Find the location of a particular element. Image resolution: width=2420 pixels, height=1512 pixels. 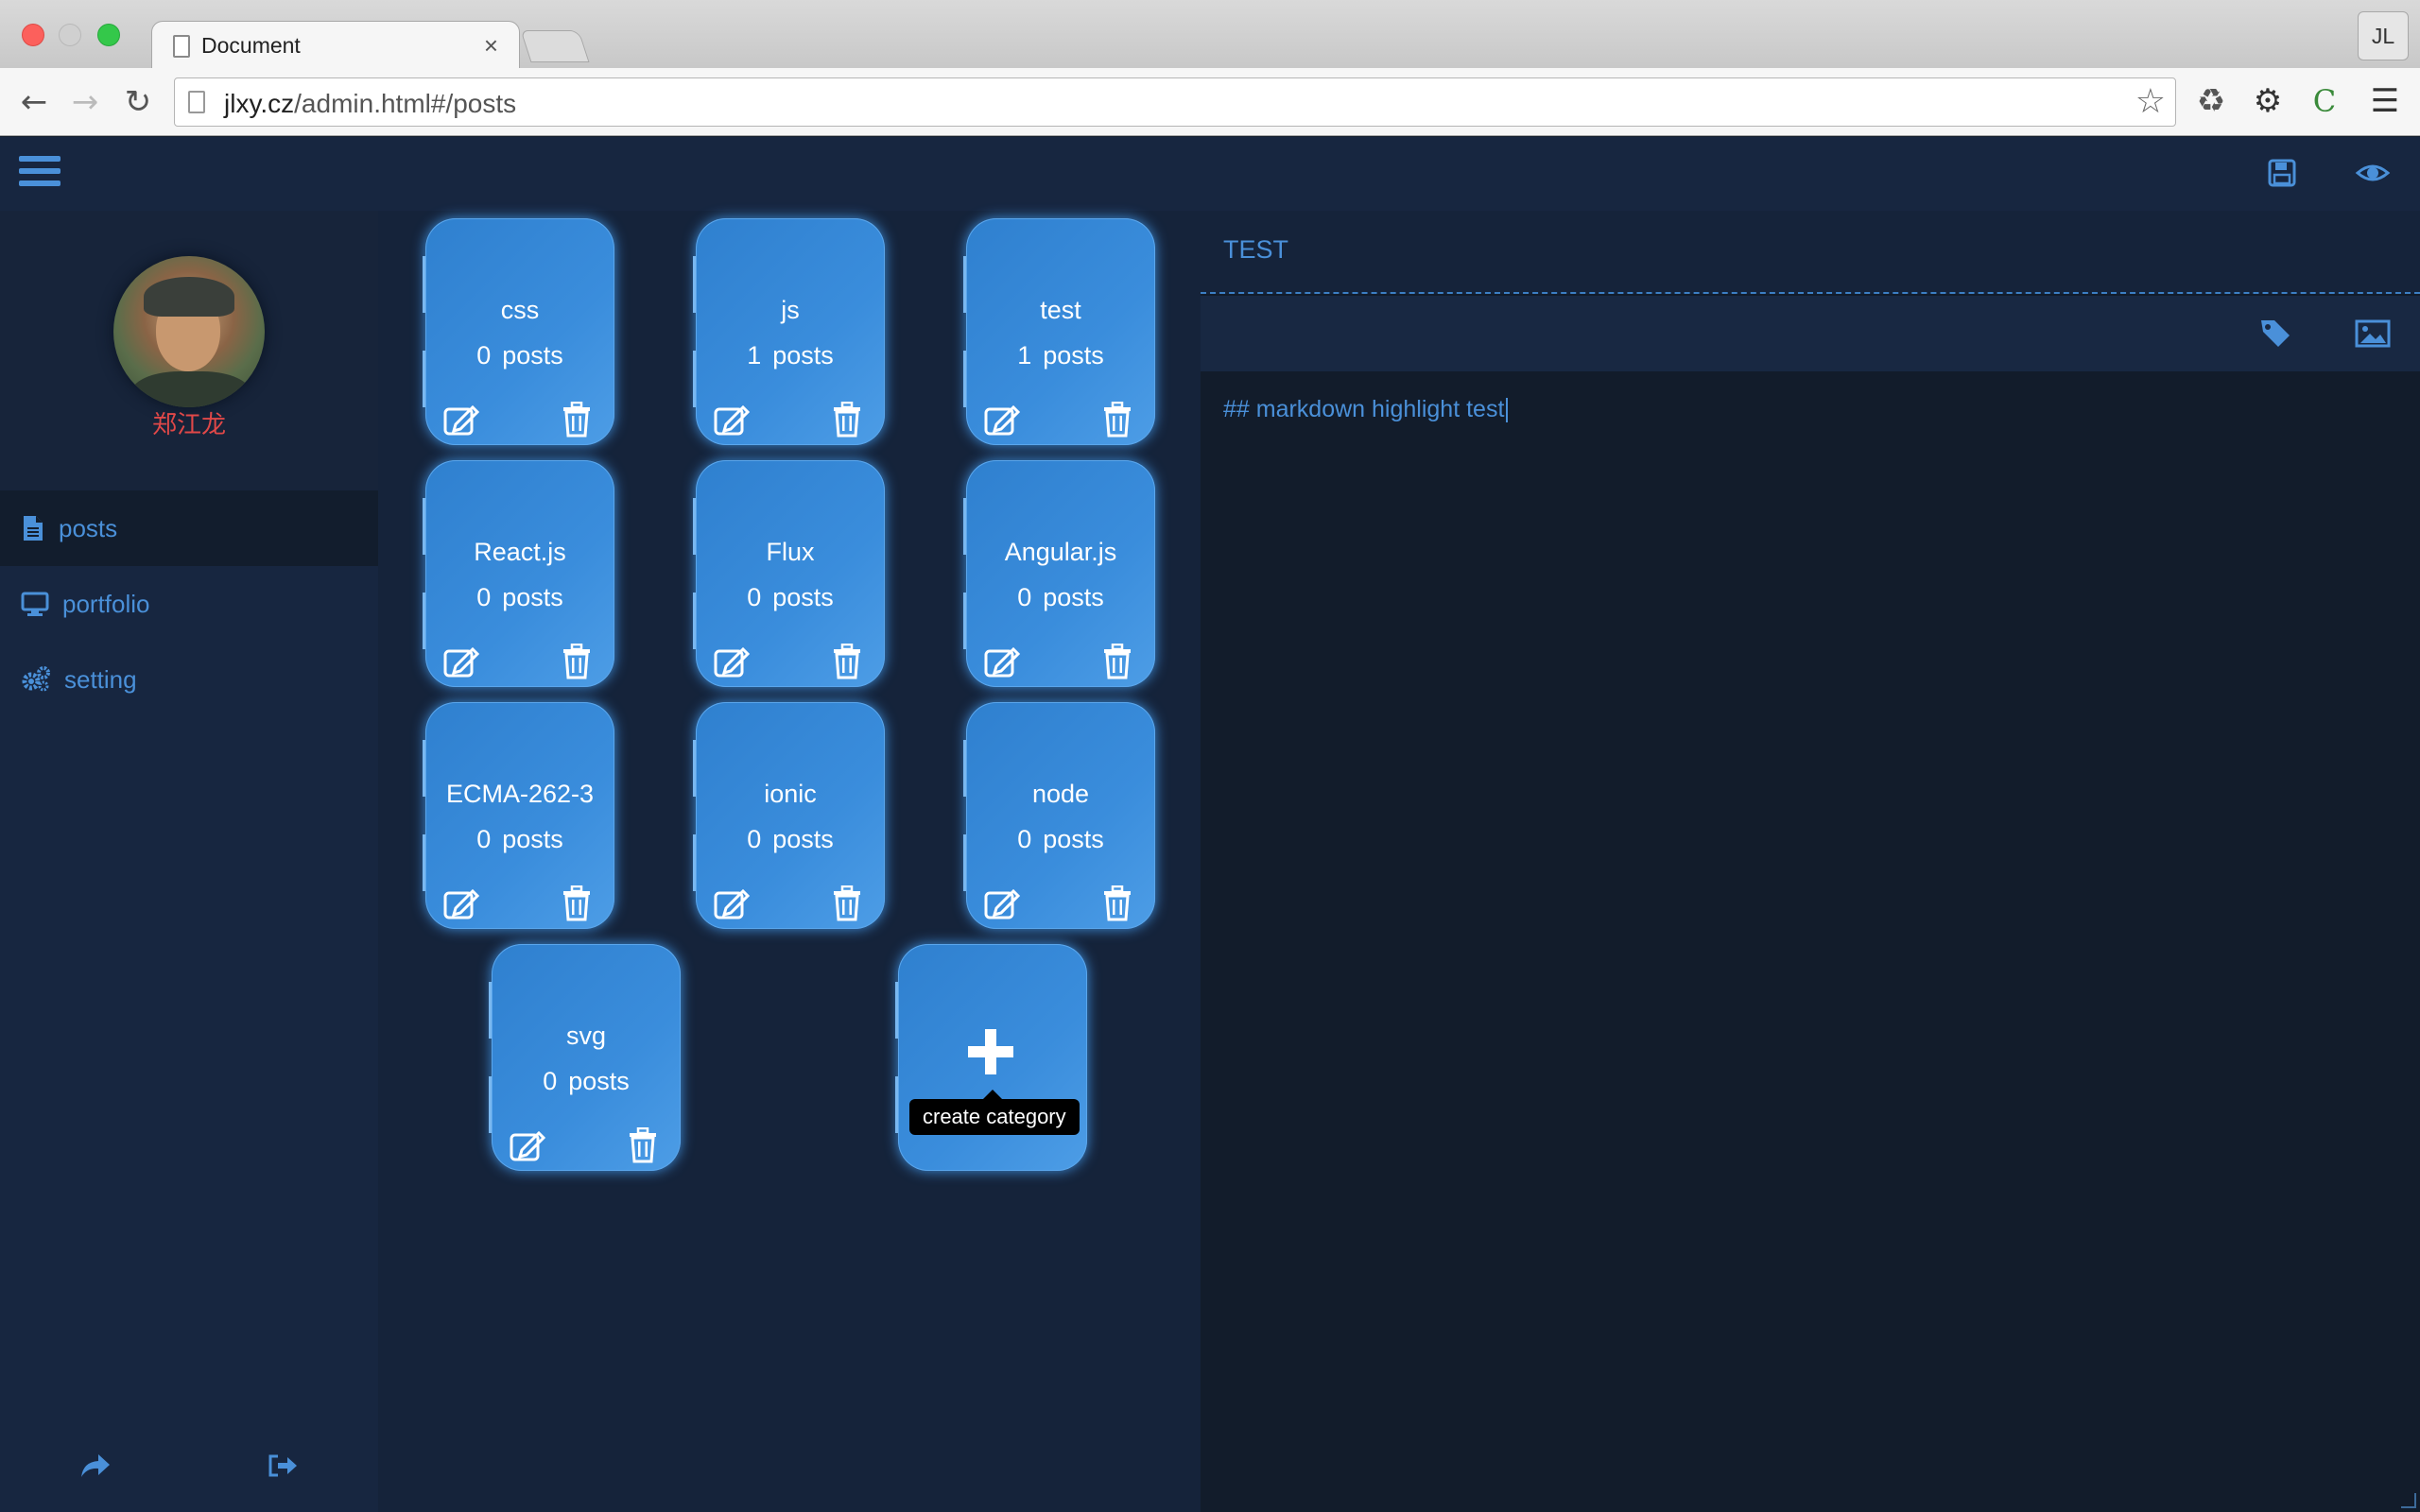

category-name: node is located at coordinates (1060, 794).